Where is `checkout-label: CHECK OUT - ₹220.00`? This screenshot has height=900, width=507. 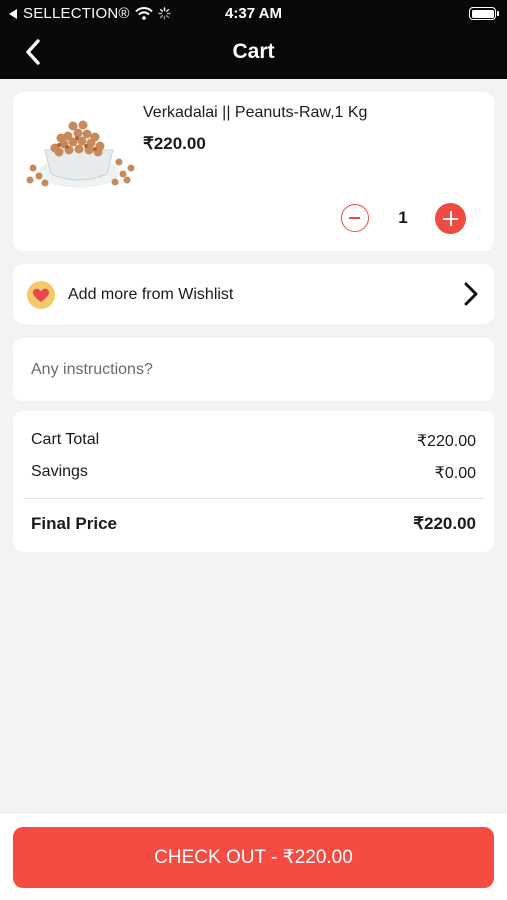 checkout-label: CHECK OUT - ₹220.00 is located at coordinates (253, 857).